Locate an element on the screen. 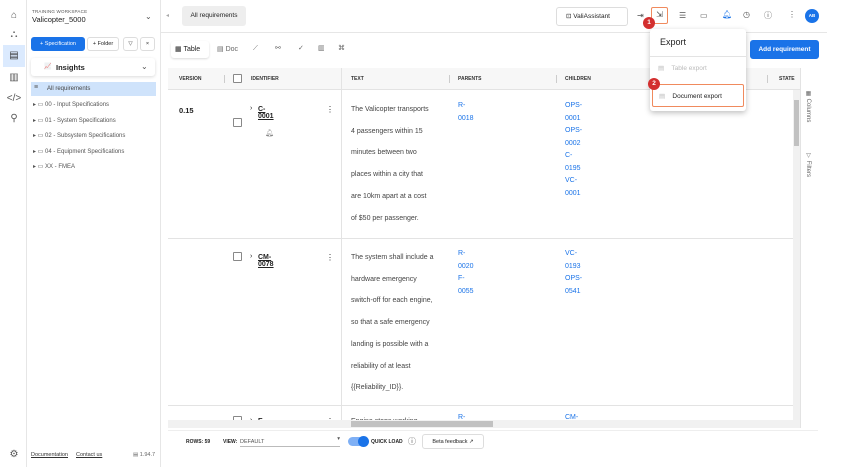 The width and height of the screenshot is (841, 467). child-link: VC-0193 is located at coordinates (573, 260).